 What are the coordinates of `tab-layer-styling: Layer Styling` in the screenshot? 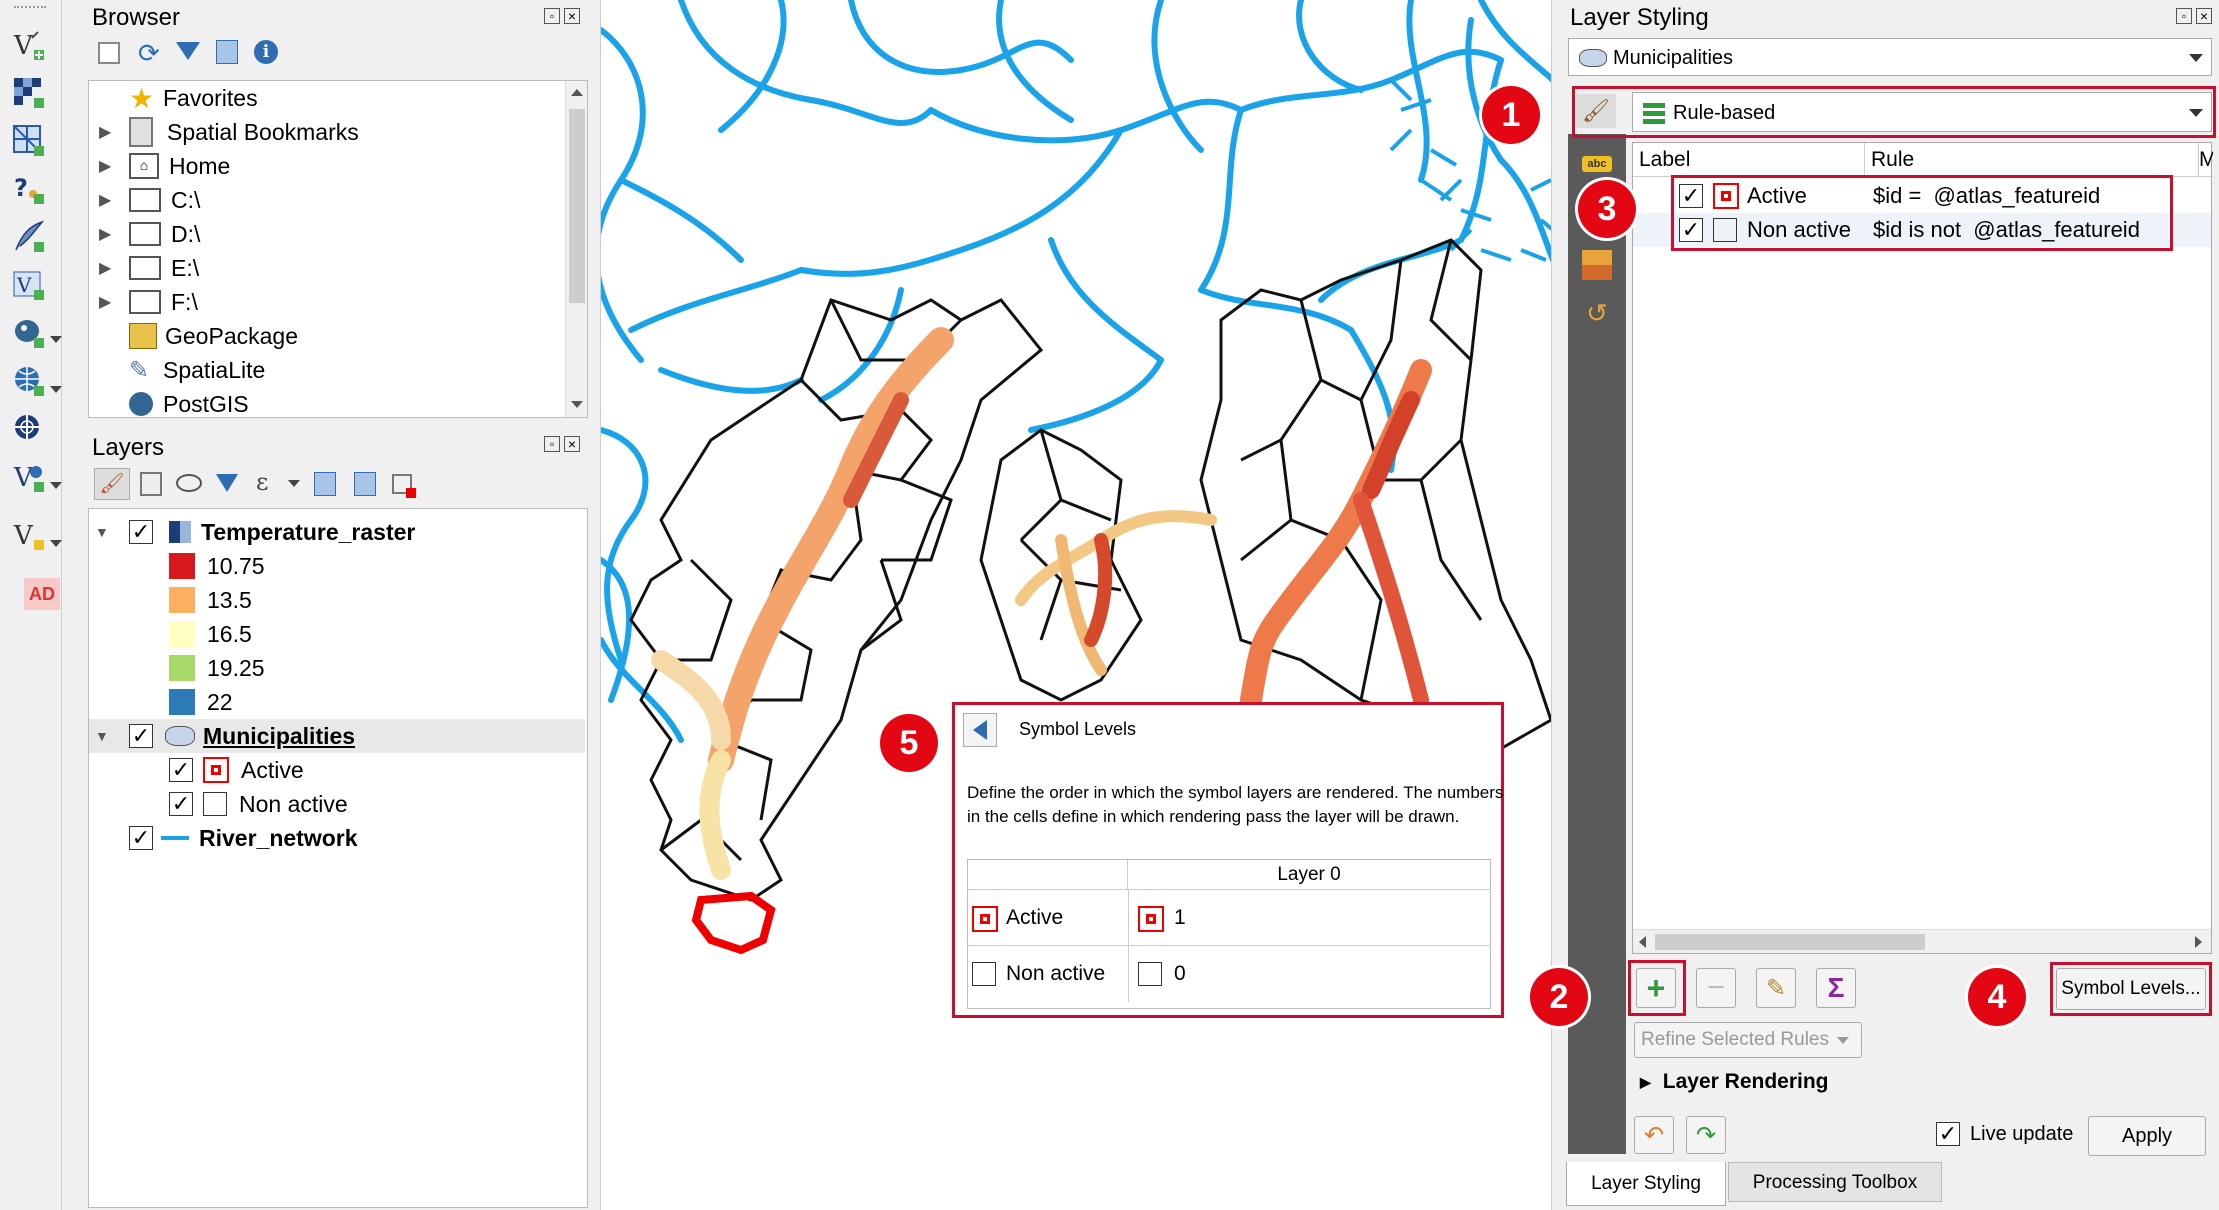 It's located at (1646, 1184).